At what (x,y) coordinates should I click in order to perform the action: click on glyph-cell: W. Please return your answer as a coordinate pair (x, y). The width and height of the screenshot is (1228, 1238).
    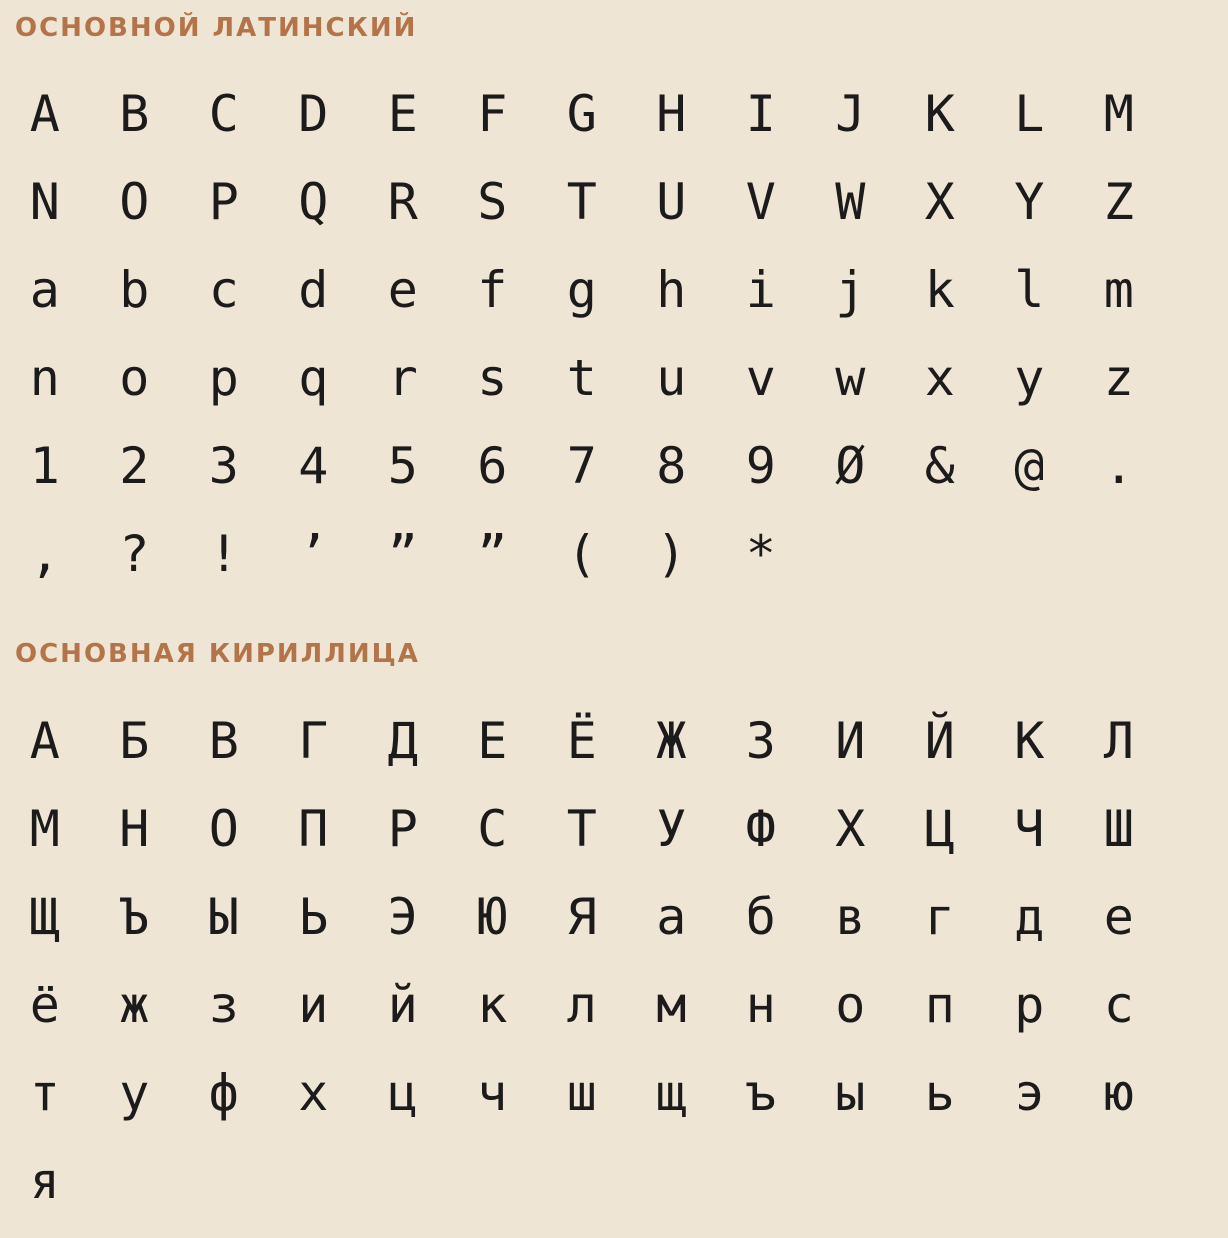
    Looking at the image, I should click on (850, 202).